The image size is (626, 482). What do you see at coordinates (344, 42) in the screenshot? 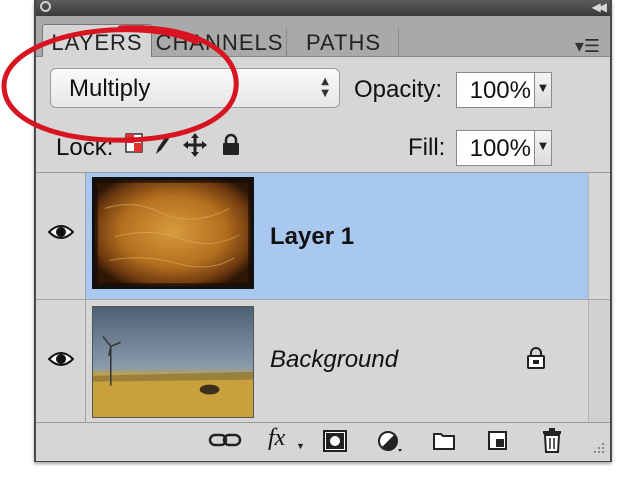
I see `tab-paths: PATHS` at bounding box center [344, 42].